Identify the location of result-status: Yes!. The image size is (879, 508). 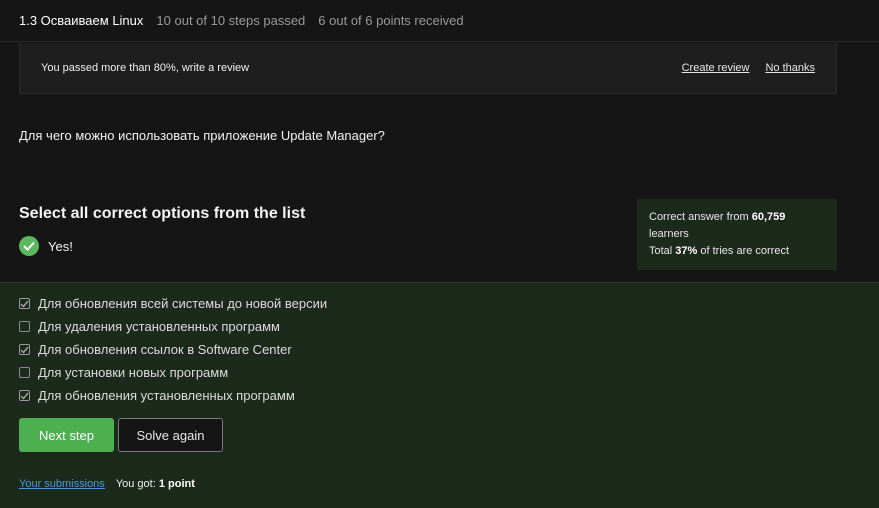
(46, 246).